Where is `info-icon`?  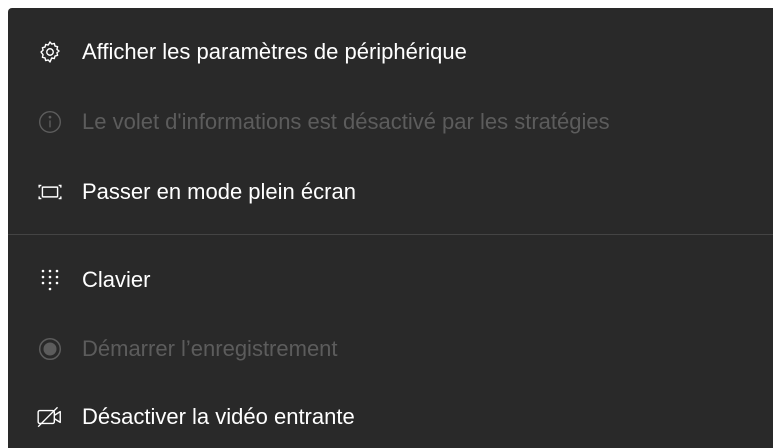 info-icon is located at coordinates (50, 122).